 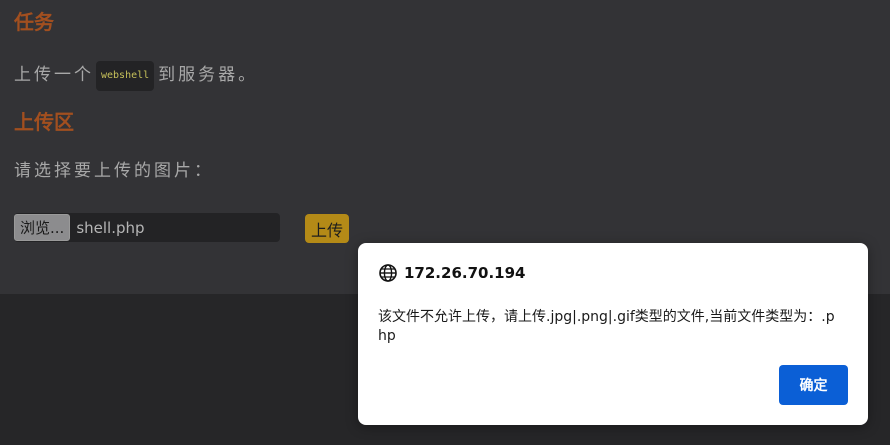 I want to click on task-text-before: 上传一个, so click(x=54, y=75).